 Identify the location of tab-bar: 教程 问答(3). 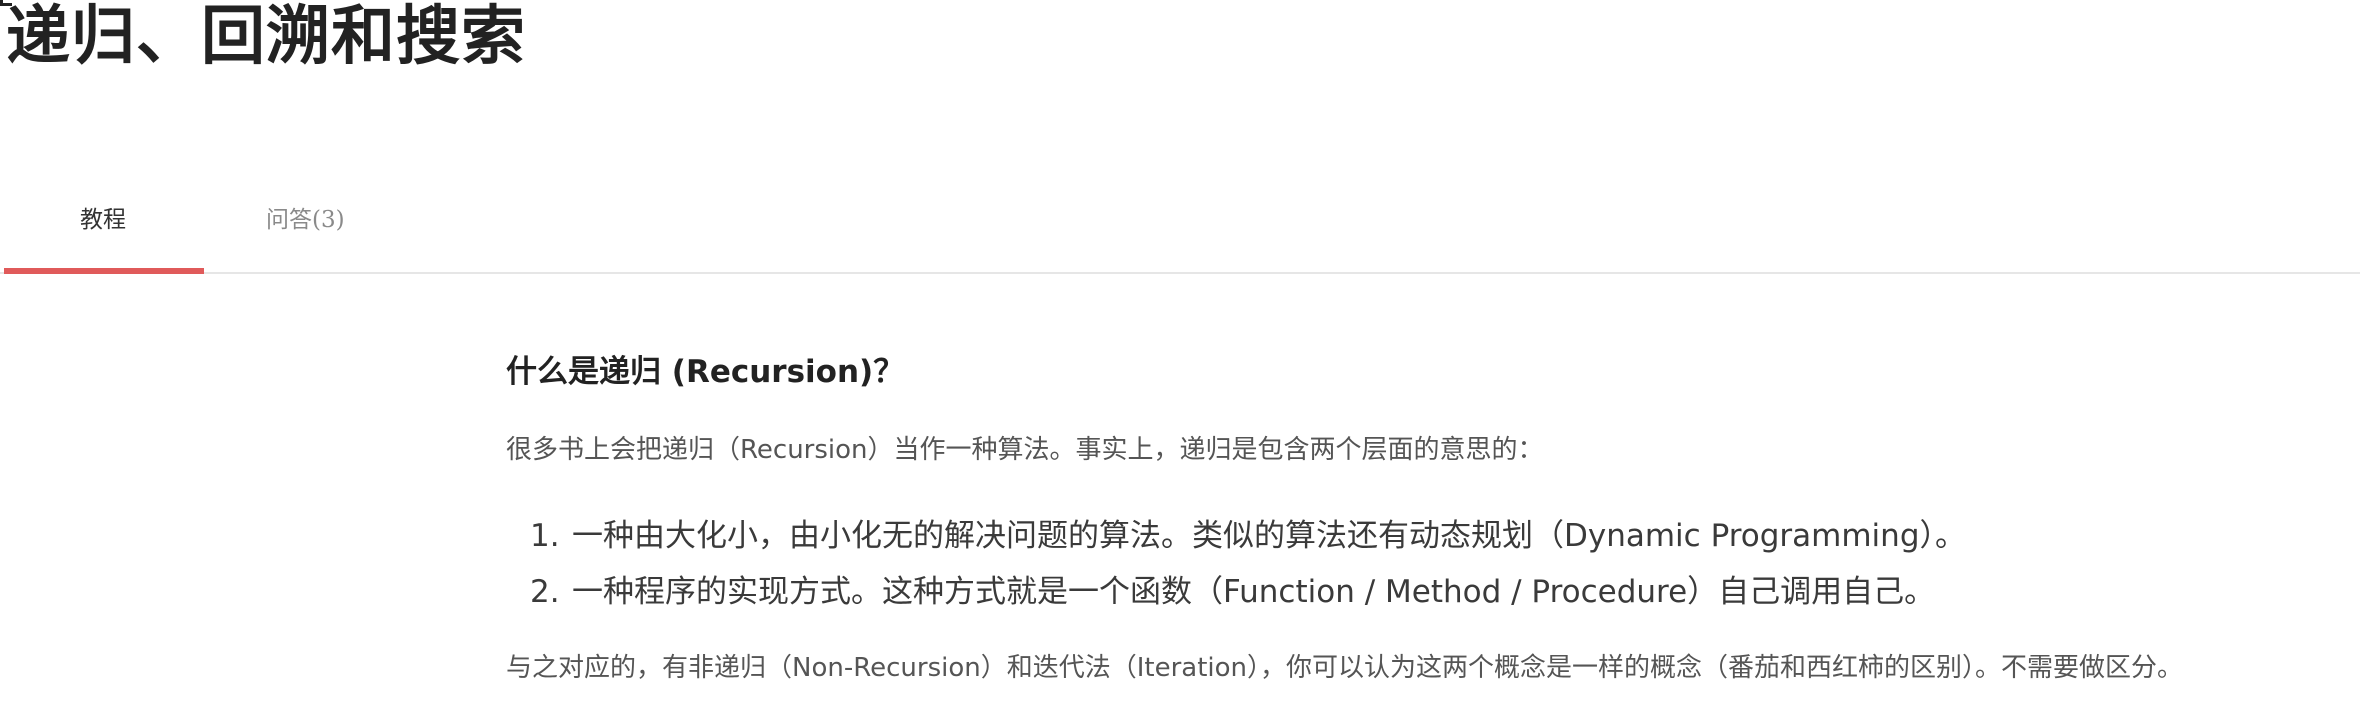
(1180, 232).